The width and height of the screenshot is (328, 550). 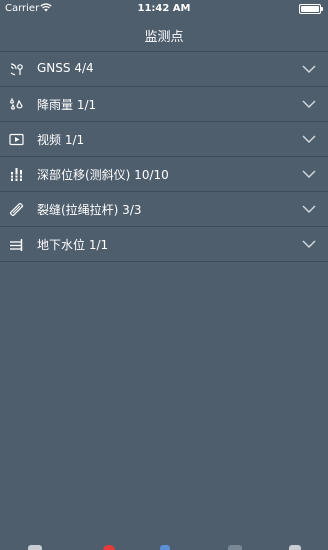 What do you see at coordinates (311, 9) in the screenshot?
I see `battery-icon` at bounding box center [311, 9].